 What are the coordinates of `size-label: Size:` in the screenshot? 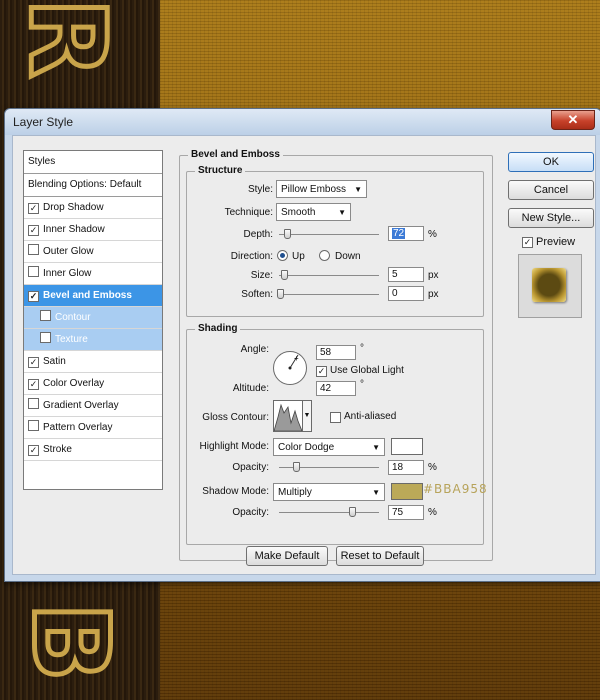 It's located at (261, 275).